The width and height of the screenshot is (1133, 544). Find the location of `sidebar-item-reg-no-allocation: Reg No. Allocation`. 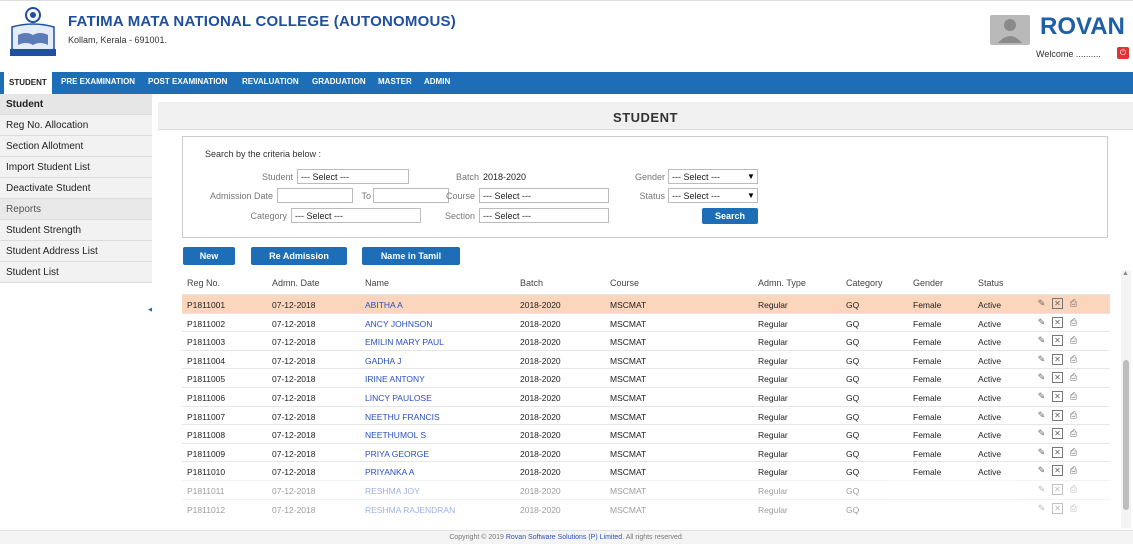

sidebar-item-reg-no-allocation: Reg No. Allocation is located at coordinates (76, 125).